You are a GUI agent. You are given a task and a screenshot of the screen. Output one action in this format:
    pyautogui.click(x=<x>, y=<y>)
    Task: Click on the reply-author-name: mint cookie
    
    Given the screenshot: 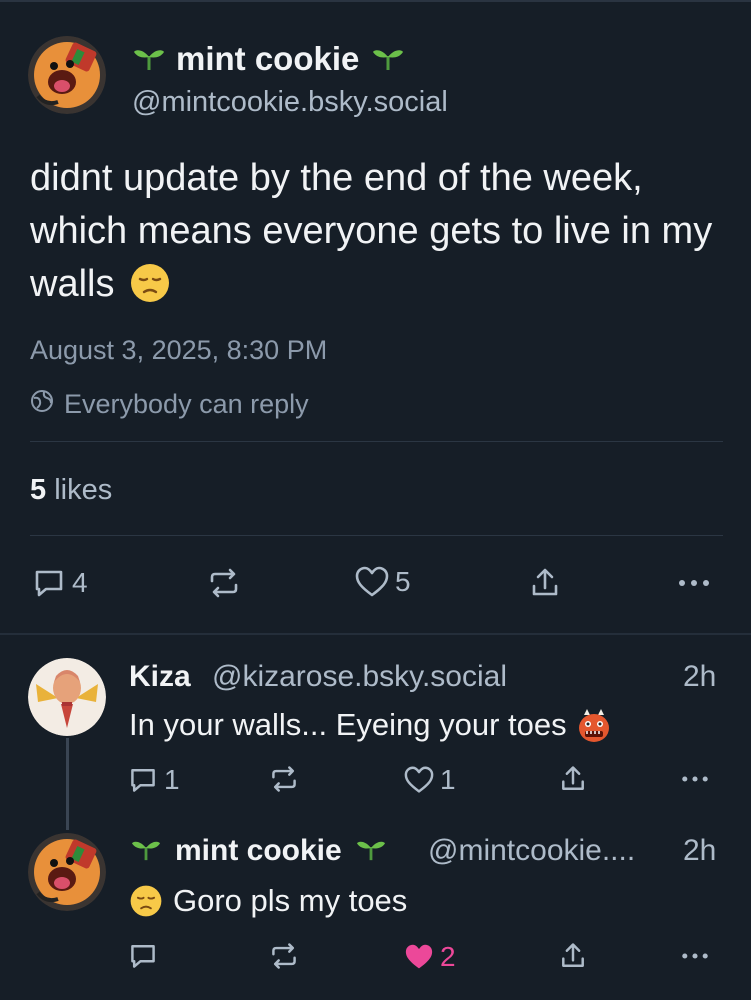 What is the action you would take?
    pyautogui.click(x=258, y=852)
    